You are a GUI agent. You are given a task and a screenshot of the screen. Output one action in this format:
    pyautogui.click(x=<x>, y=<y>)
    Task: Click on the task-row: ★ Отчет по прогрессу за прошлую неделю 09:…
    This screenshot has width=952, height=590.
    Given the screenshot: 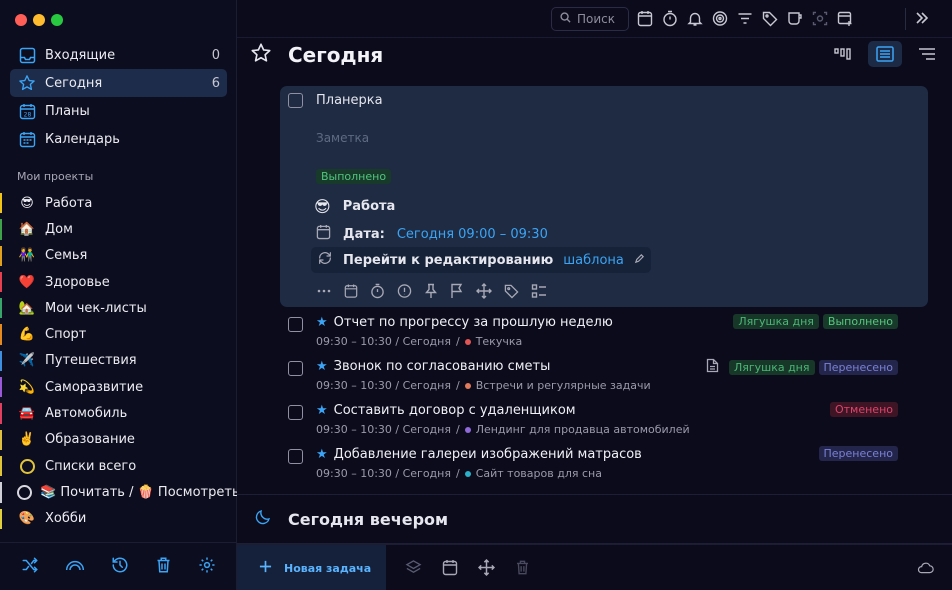 What is the action you would take?
    pyautogui.click(x=590, y=335)
    